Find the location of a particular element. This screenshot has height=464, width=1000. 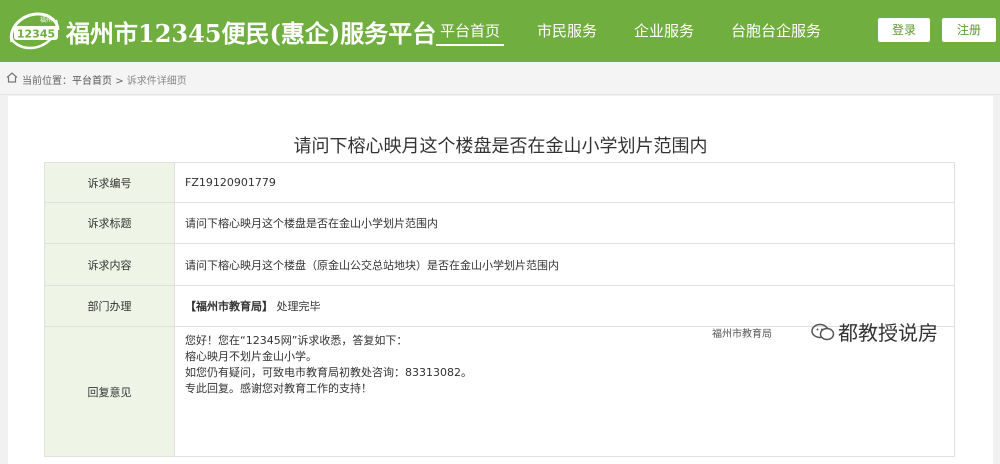

register-button: 注册 is located at coordinates (969, 30).